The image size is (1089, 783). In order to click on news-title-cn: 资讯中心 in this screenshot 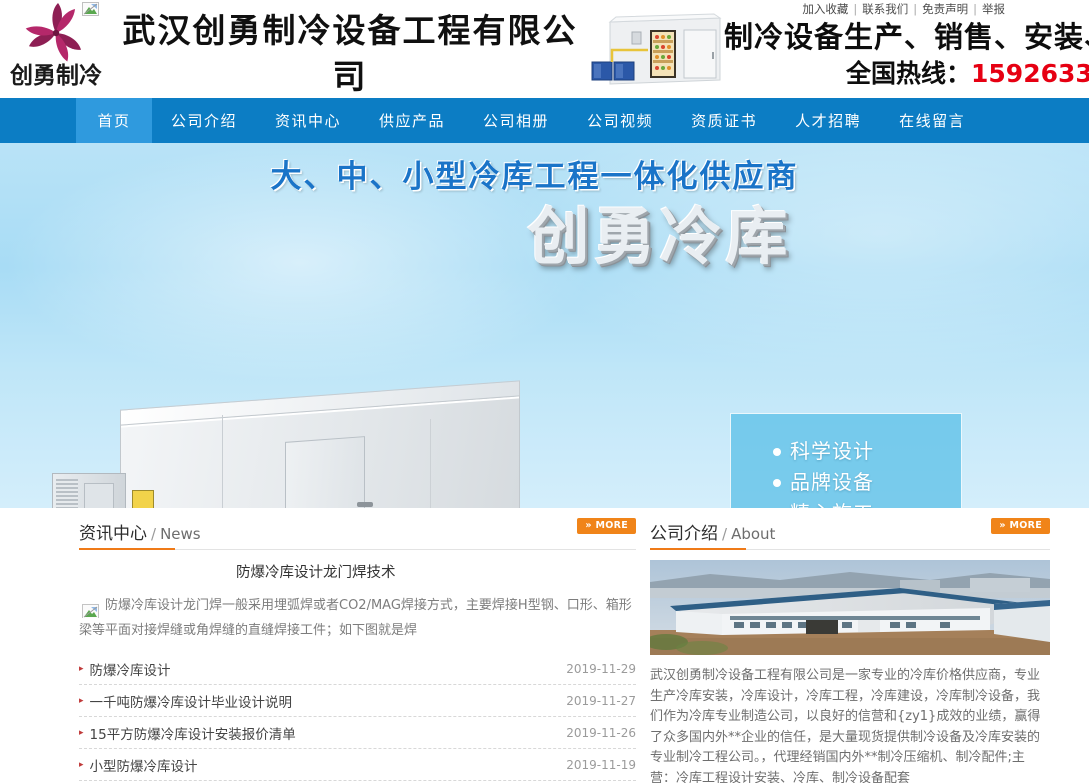, I will do `click(113, 534)`.